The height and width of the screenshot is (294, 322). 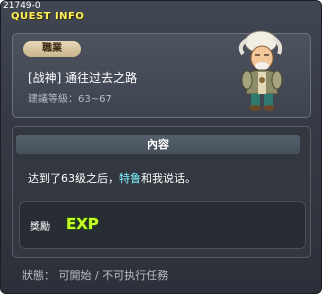 I want to click on reward-label: 獎勵, so click(x=40, y=227).